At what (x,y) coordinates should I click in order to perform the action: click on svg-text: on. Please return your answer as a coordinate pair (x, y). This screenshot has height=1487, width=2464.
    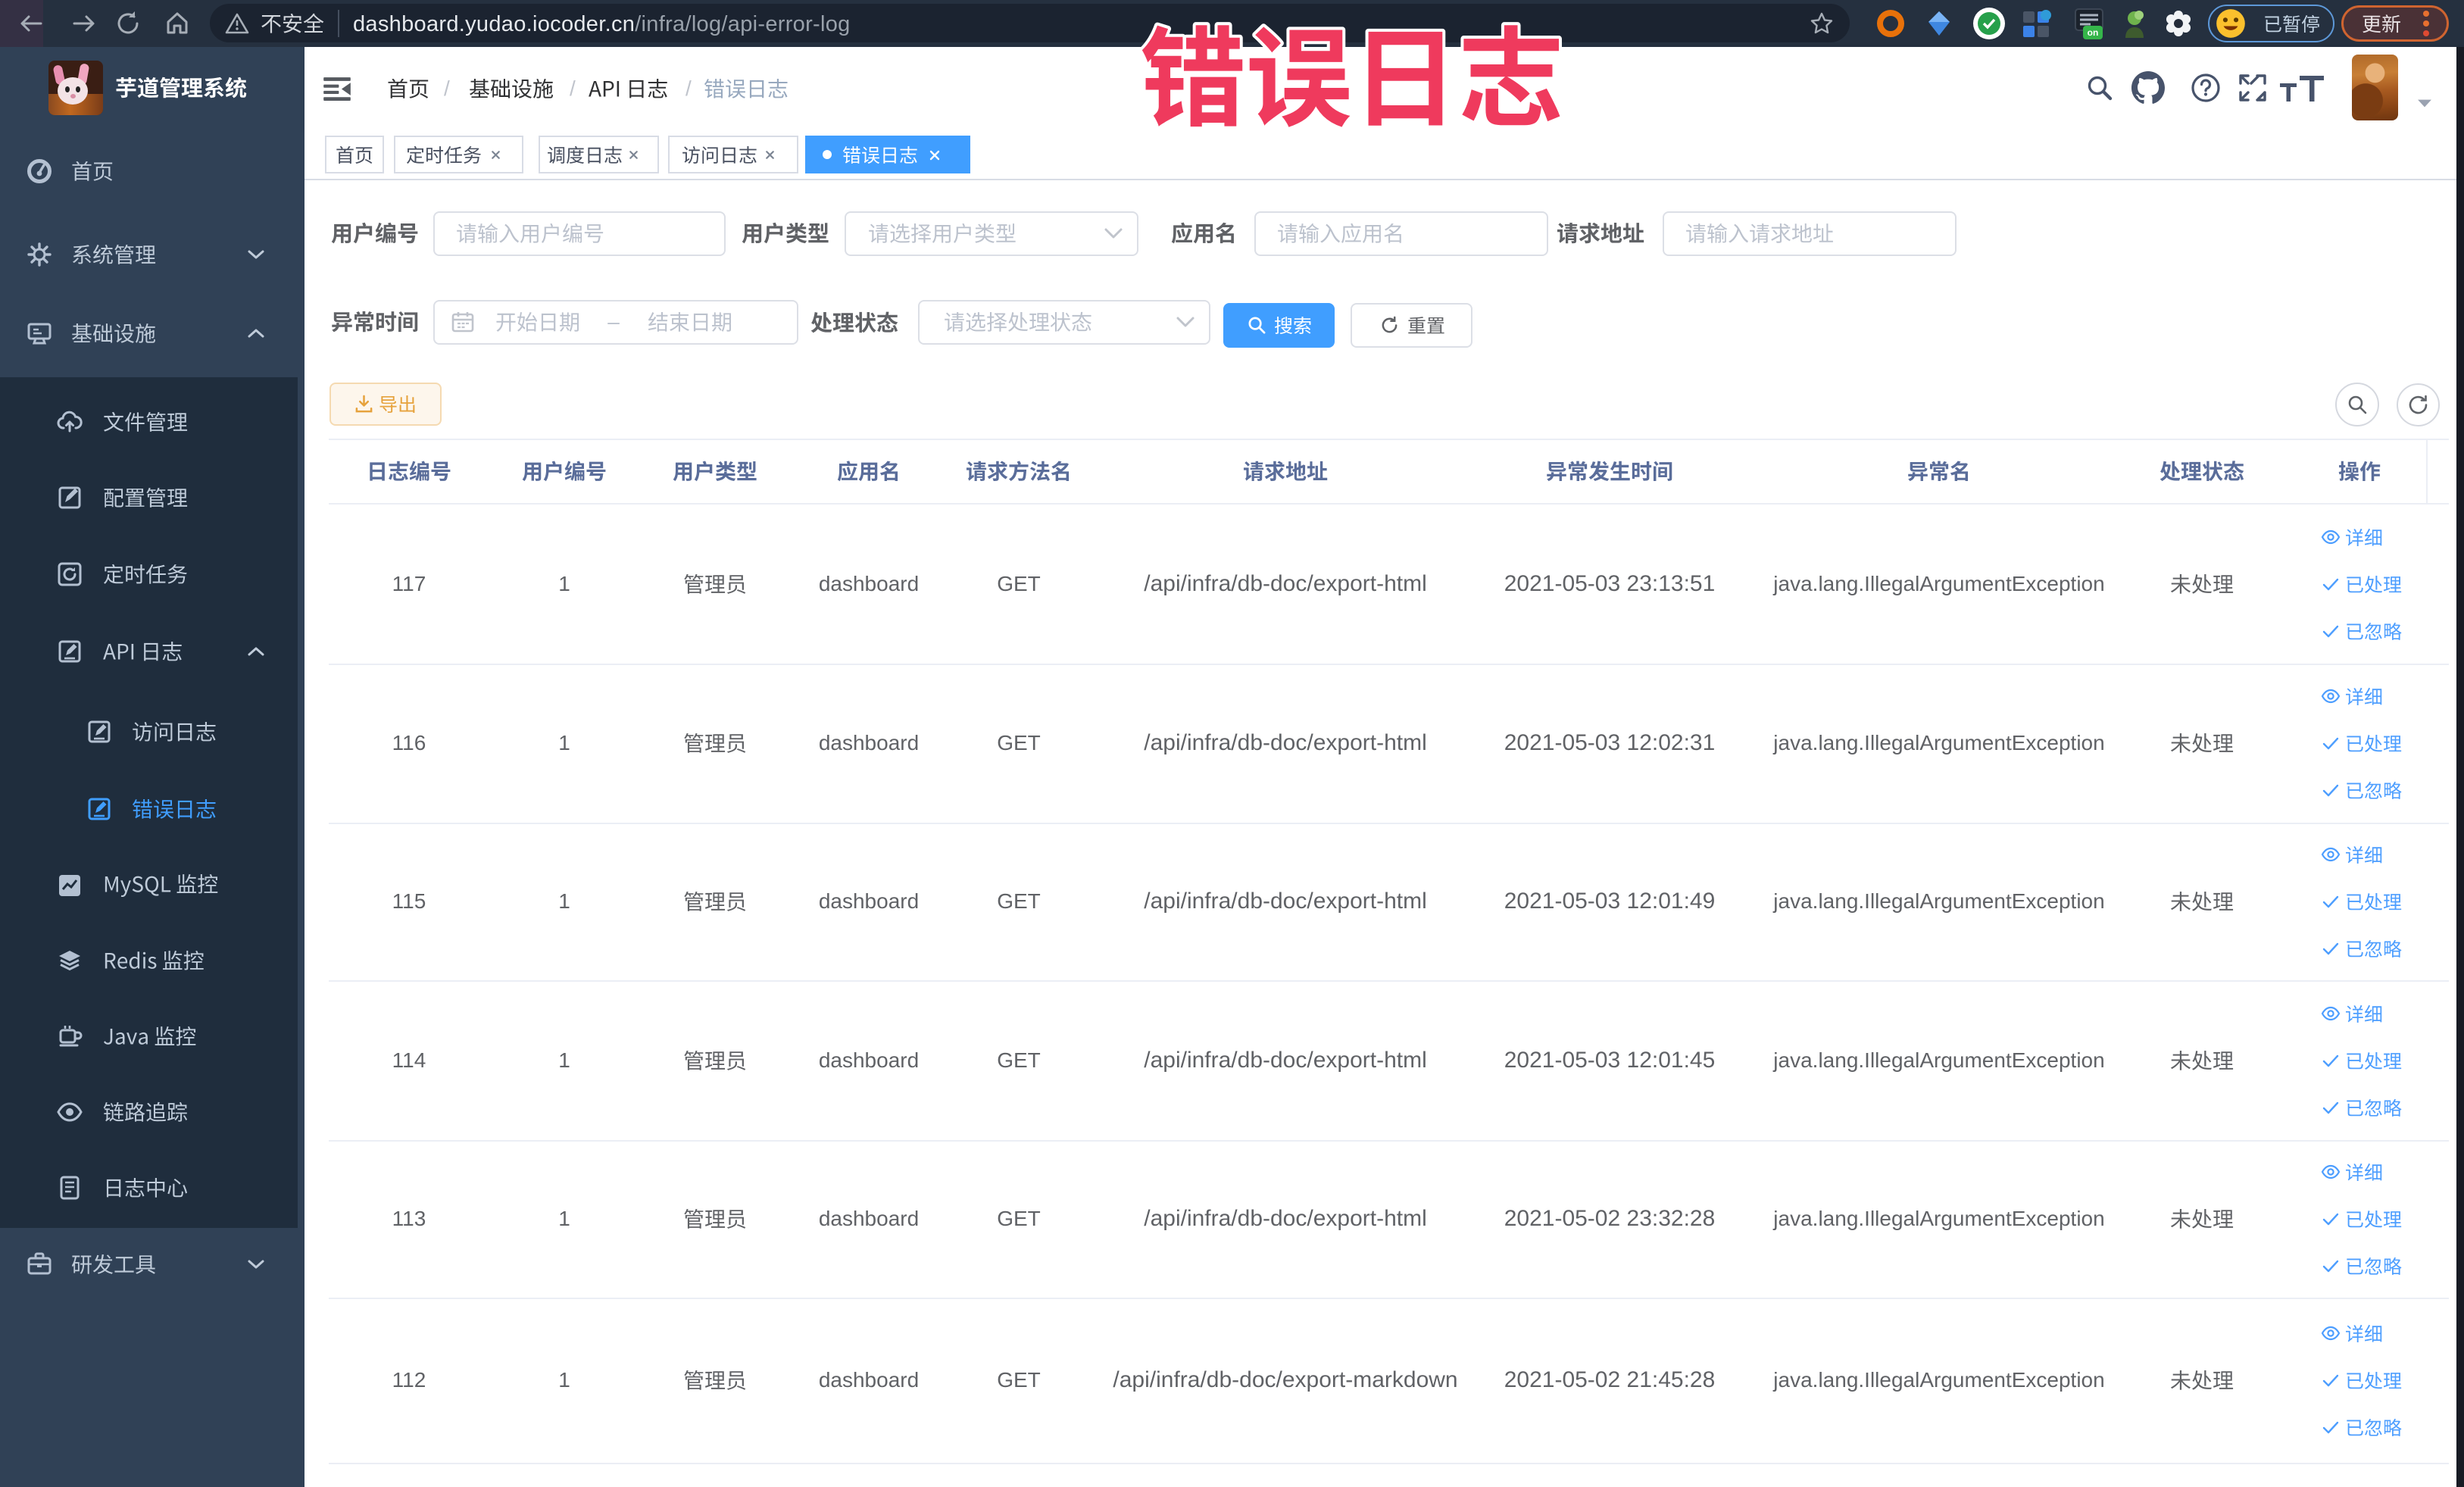
    Looking at the image, I should click on (2093, 32).